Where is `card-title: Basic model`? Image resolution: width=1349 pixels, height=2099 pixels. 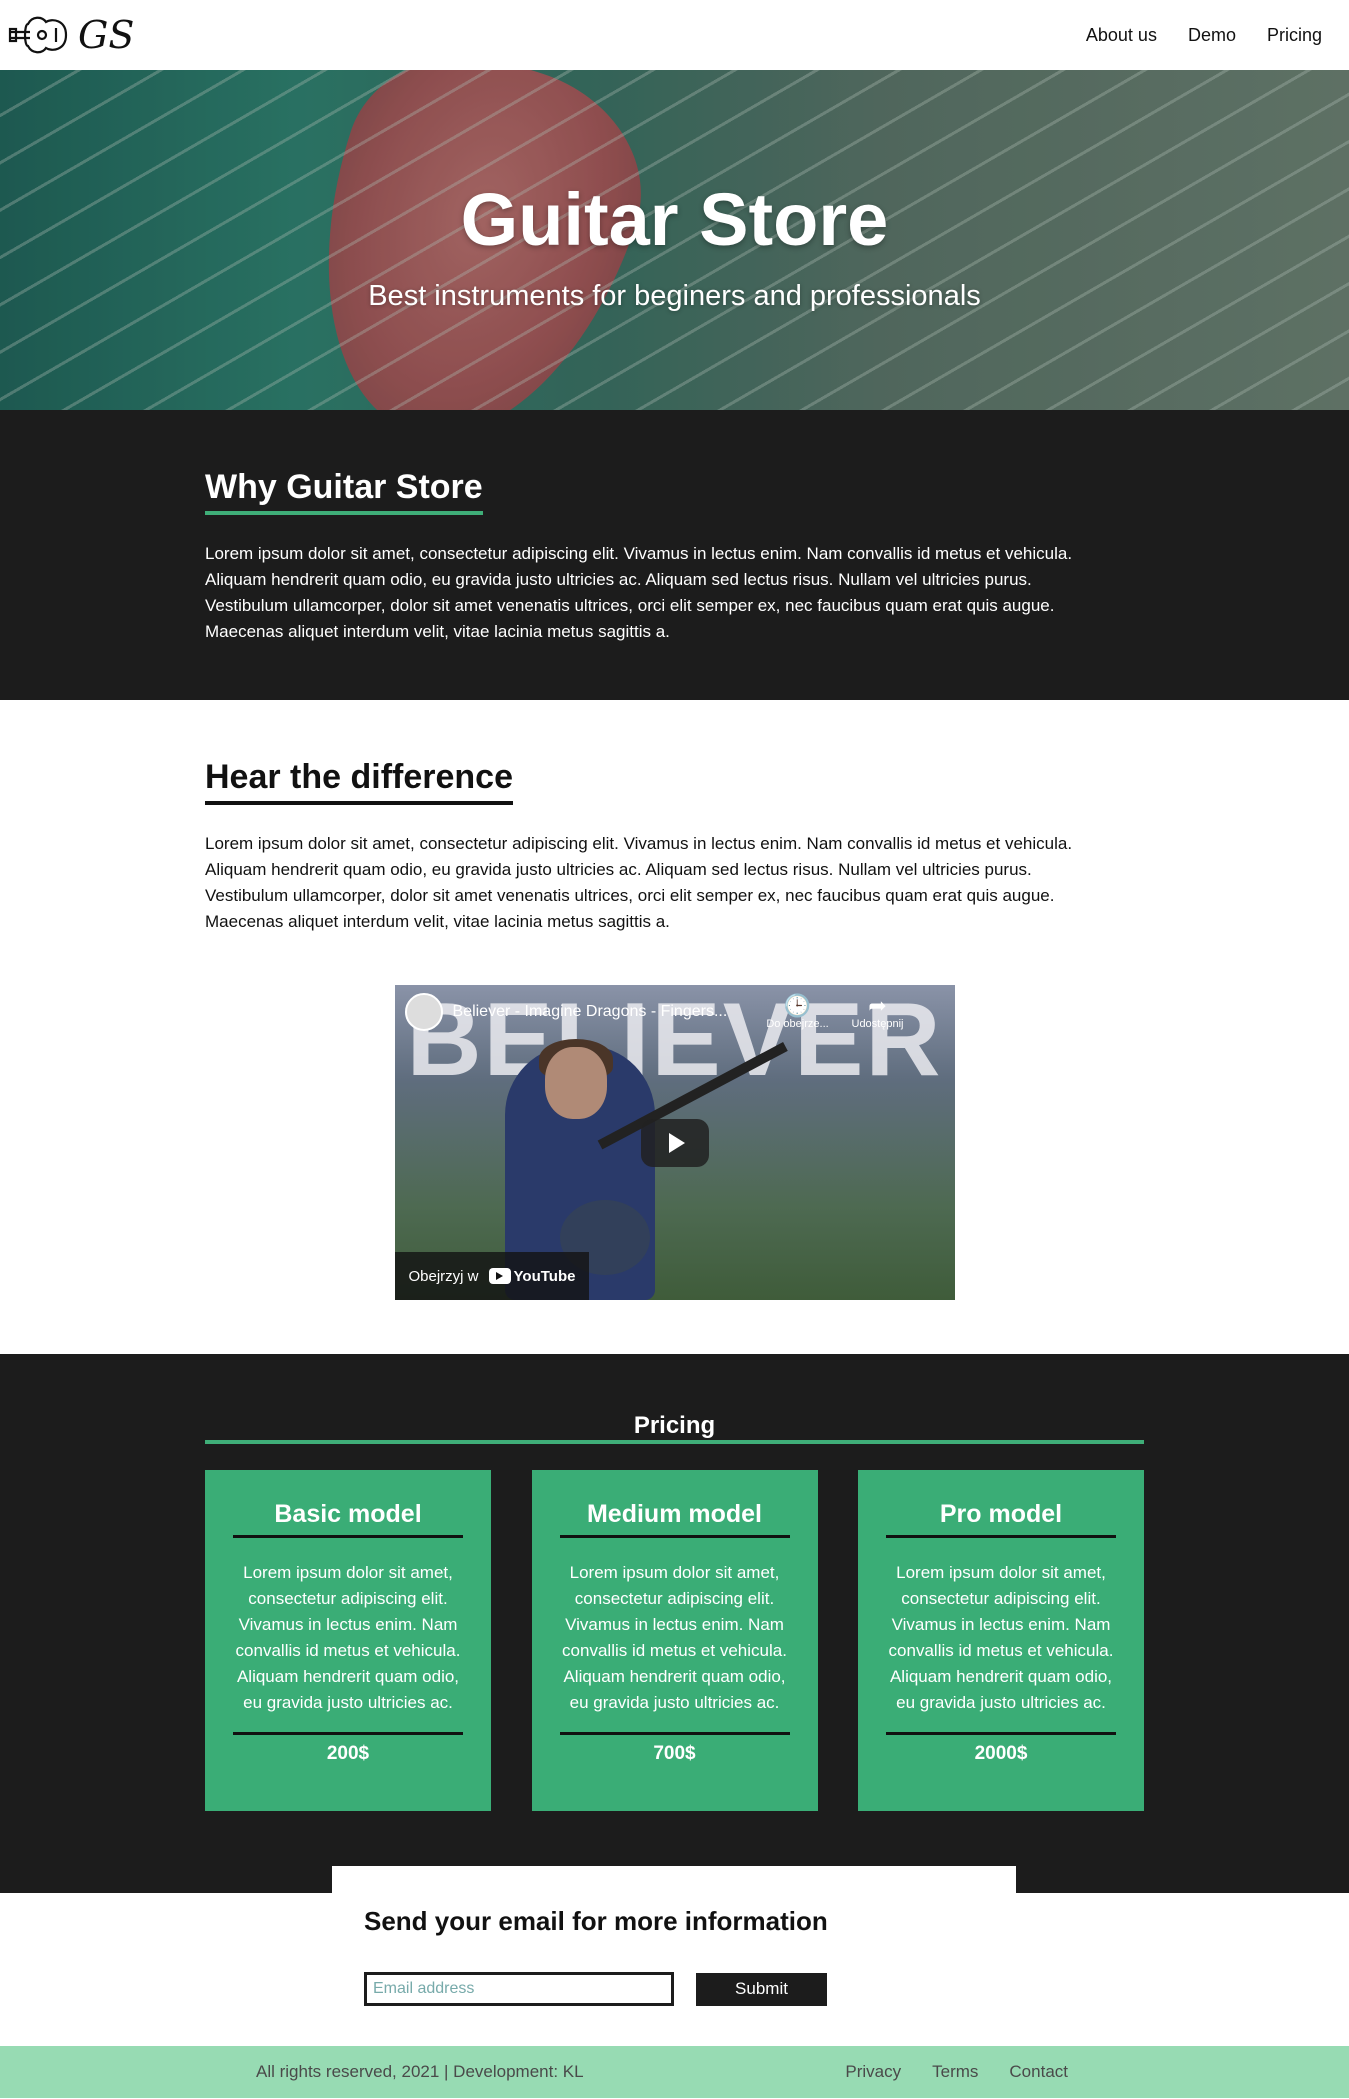 card-title: Basic model is located at coordinates (348, 1519).